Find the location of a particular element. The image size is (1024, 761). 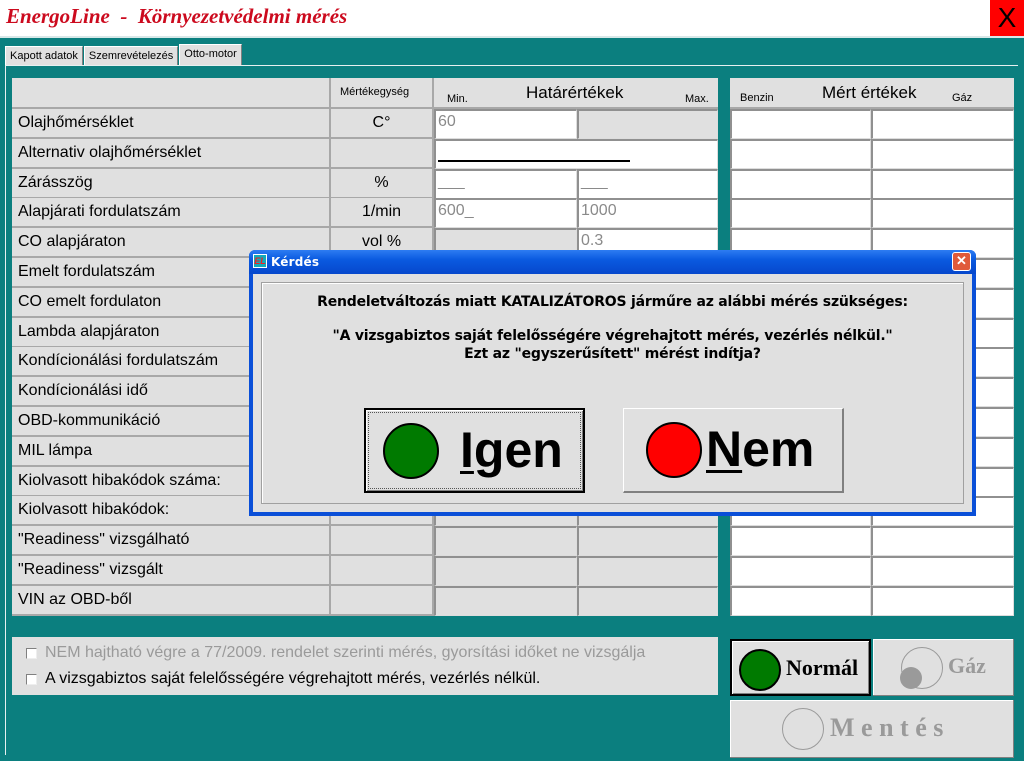

min-header: Min. is located at coordinates (457, 99).